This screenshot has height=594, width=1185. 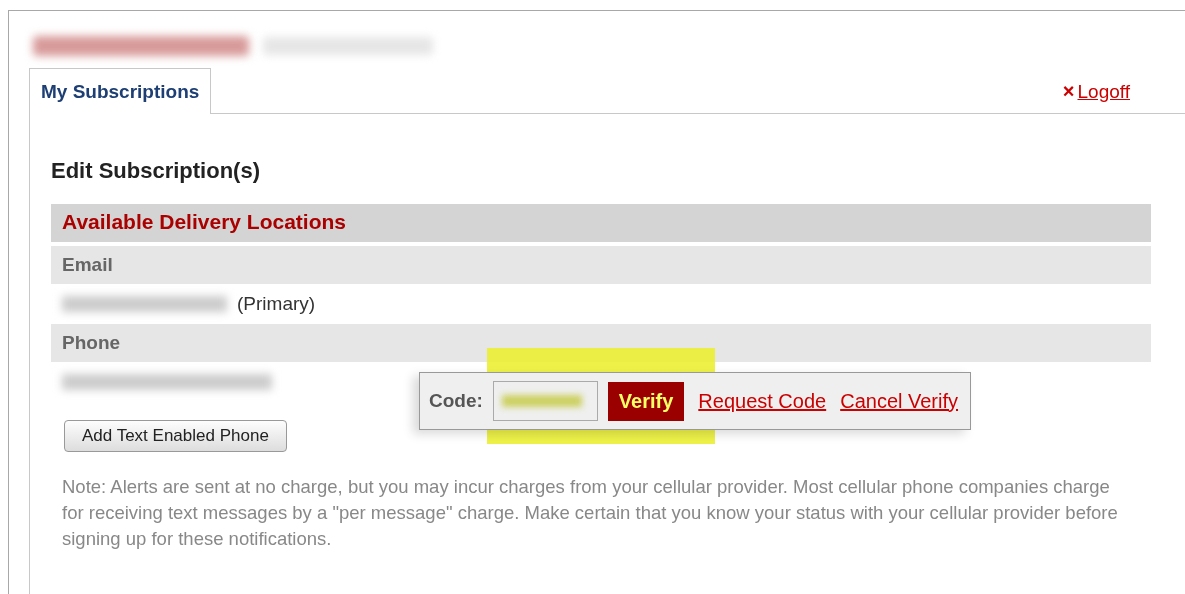 I want to click on logoff-link: Logoff, so click(x=1103, y=91).